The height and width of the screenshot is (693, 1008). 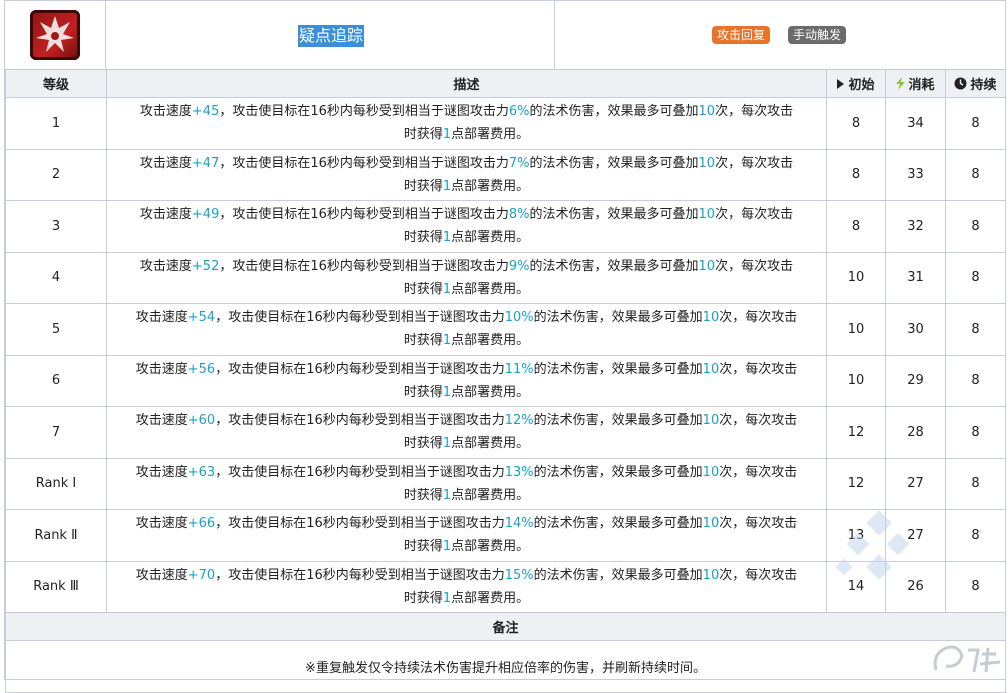 I want to click on description-v2: 10%, so click(x=519, y=318).